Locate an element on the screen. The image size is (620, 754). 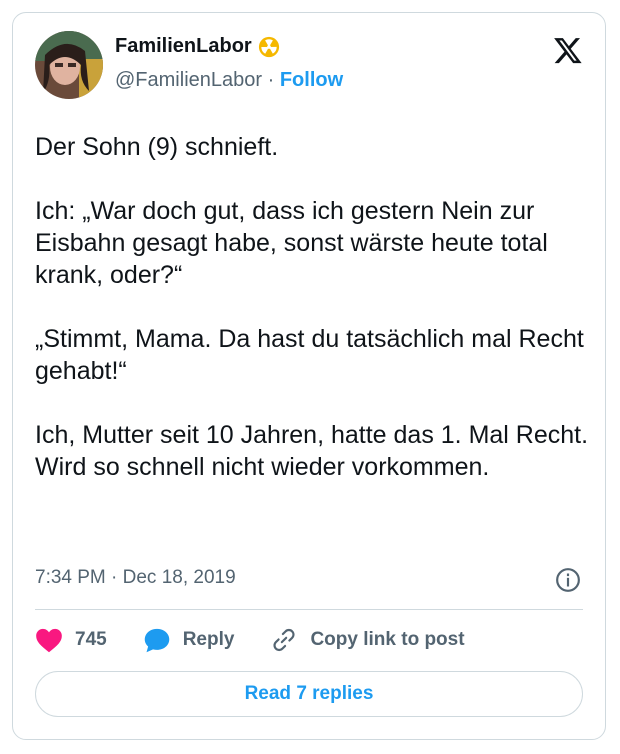
radioactive-icon is located at coordinates (268, 46).